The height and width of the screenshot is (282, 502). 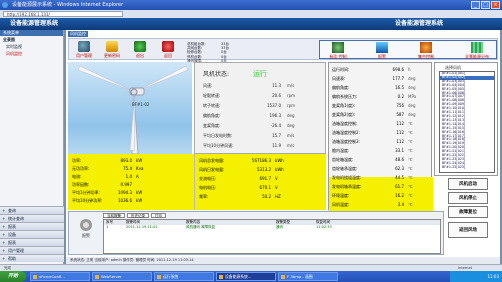 What do you see at coordinates (408, 49) in the screenshot?
I see `control-group: 有功 控制 报警 集中控制 全景能源分布` at bounding box center [408, 49].